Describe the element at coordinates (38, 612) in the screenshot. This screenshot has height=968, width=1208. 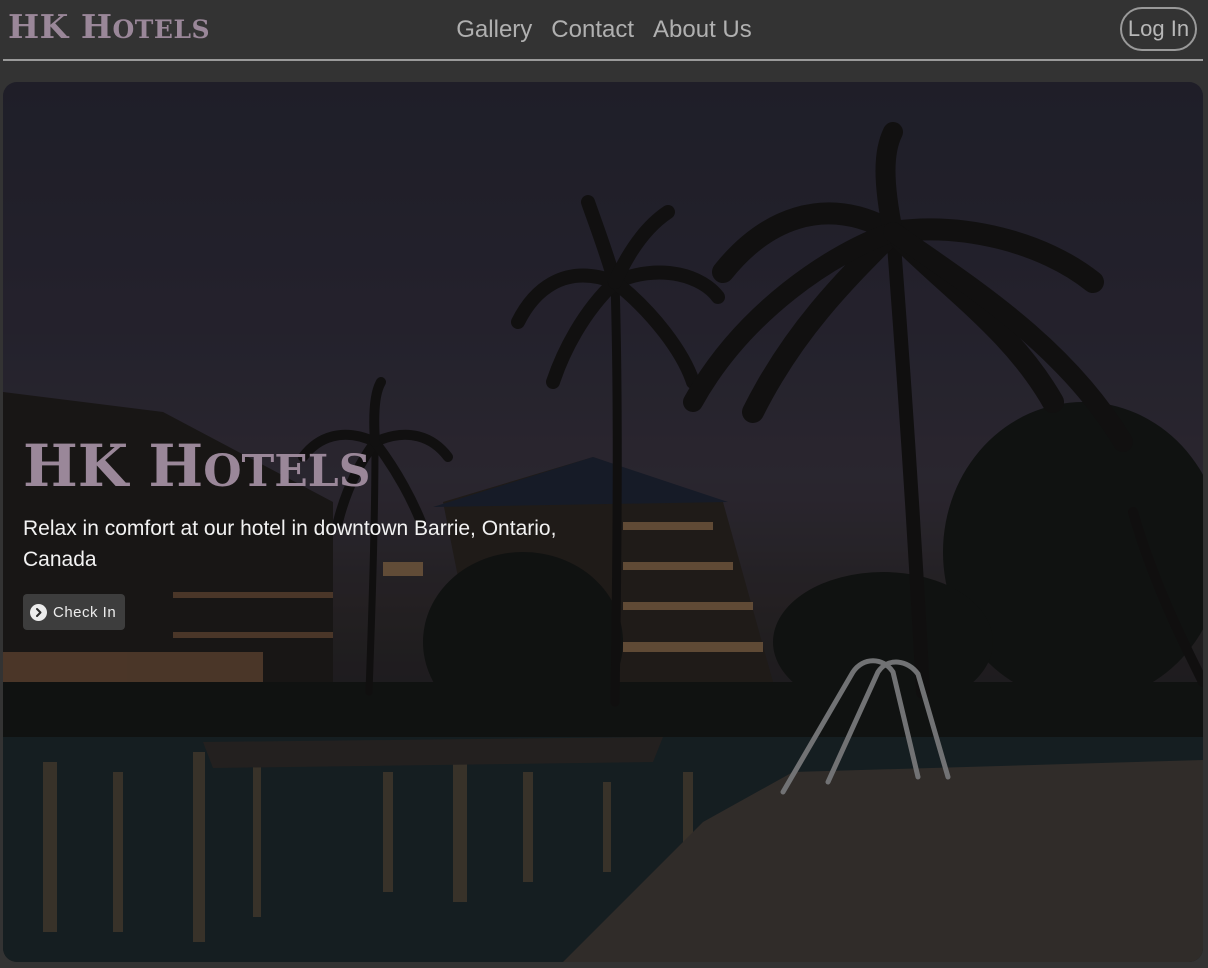
I see `chevron-circle-right-icon` at that location.